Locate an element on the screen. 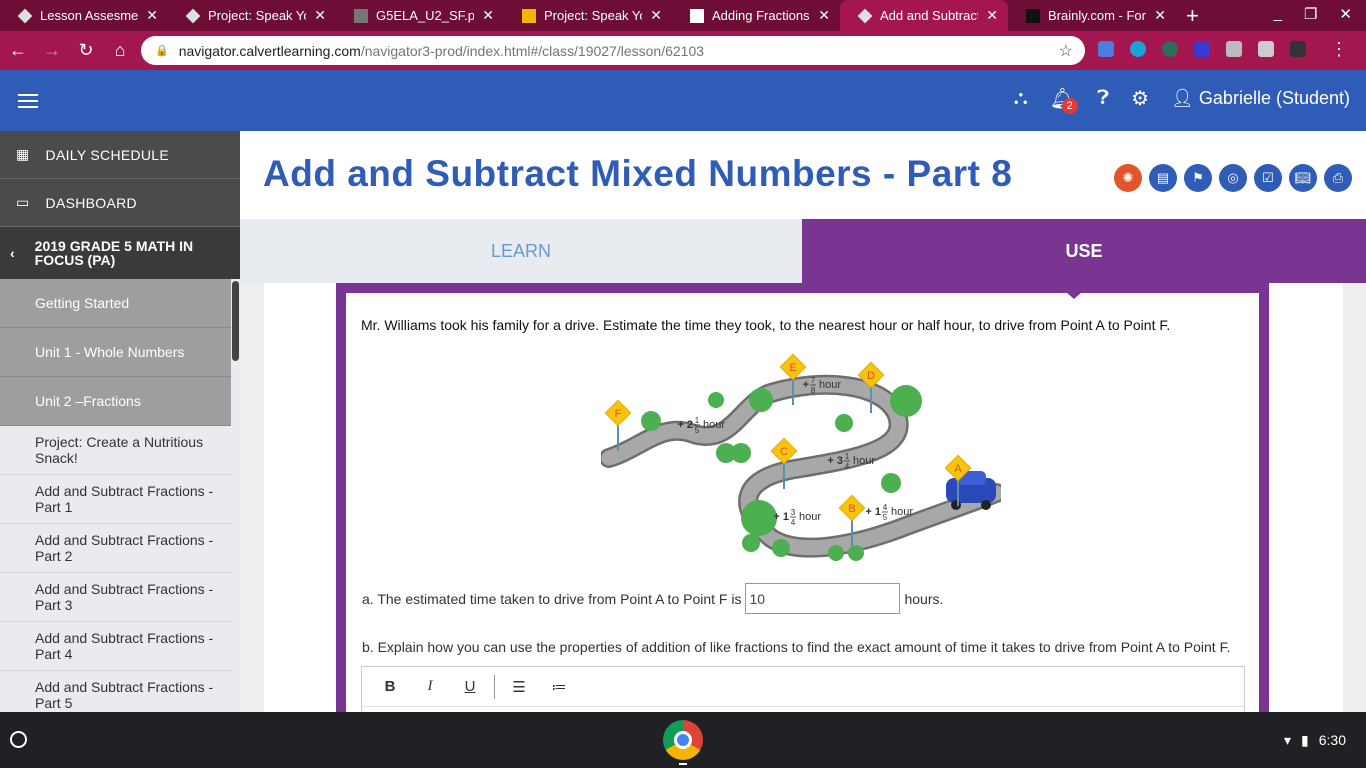  bulleted-list-icon: ☰ is located at coordinates (519, 687).